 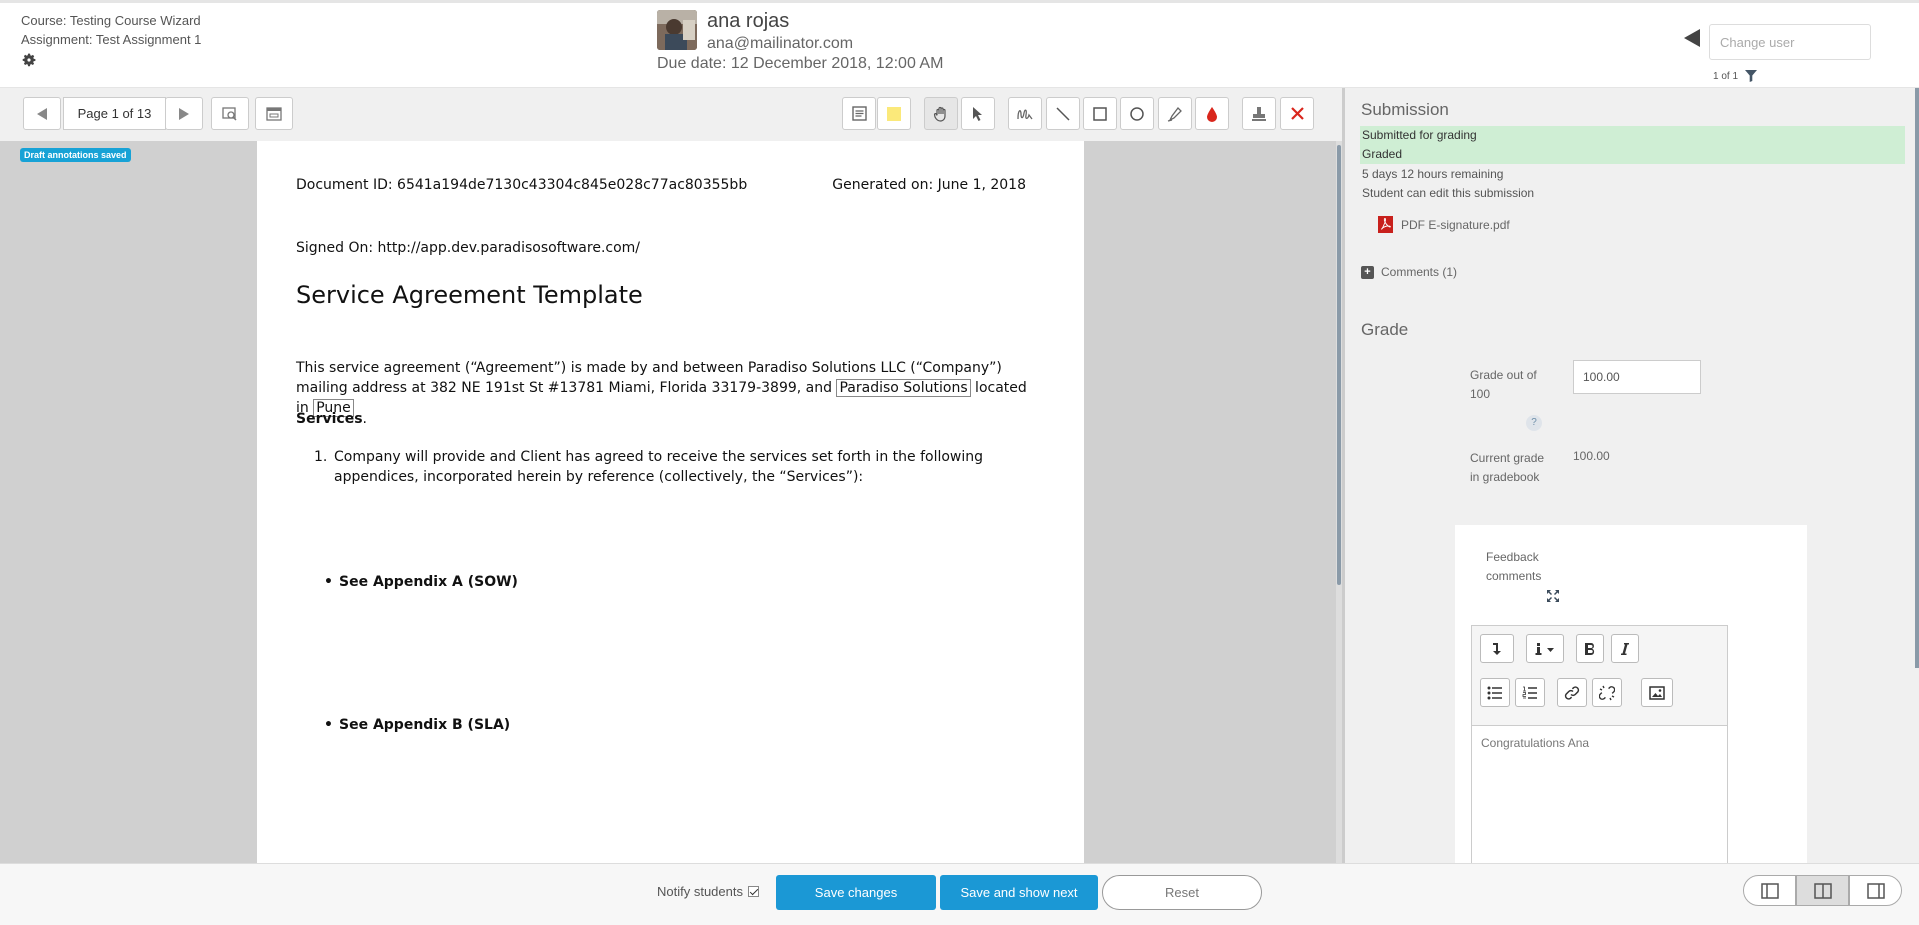 What do you see at coordinates (753, 891) in the screenshot?
I see `notify-checkbox` at bounding box center [753, 891].